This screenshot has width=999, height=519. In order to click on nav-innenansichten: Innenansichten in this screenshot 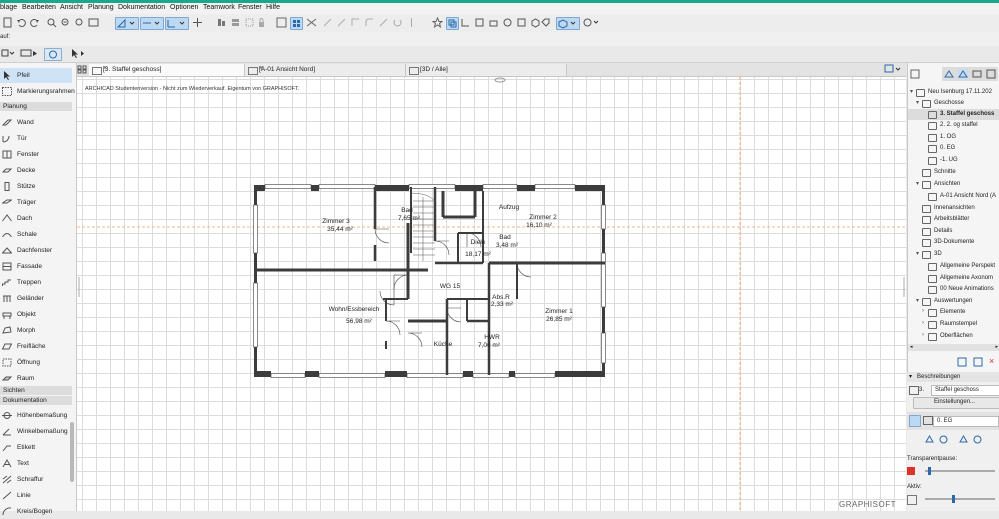, I will do `click(953, 208)`.